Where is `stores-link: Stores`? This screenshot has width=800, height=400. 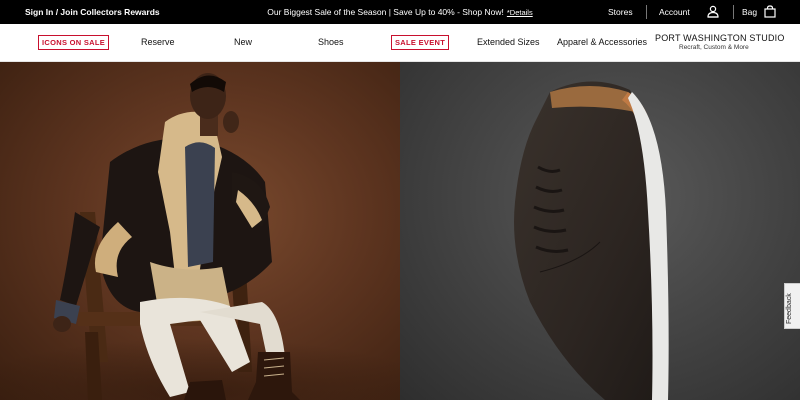
stores-link: Stores is located at coordinates (620, 12).